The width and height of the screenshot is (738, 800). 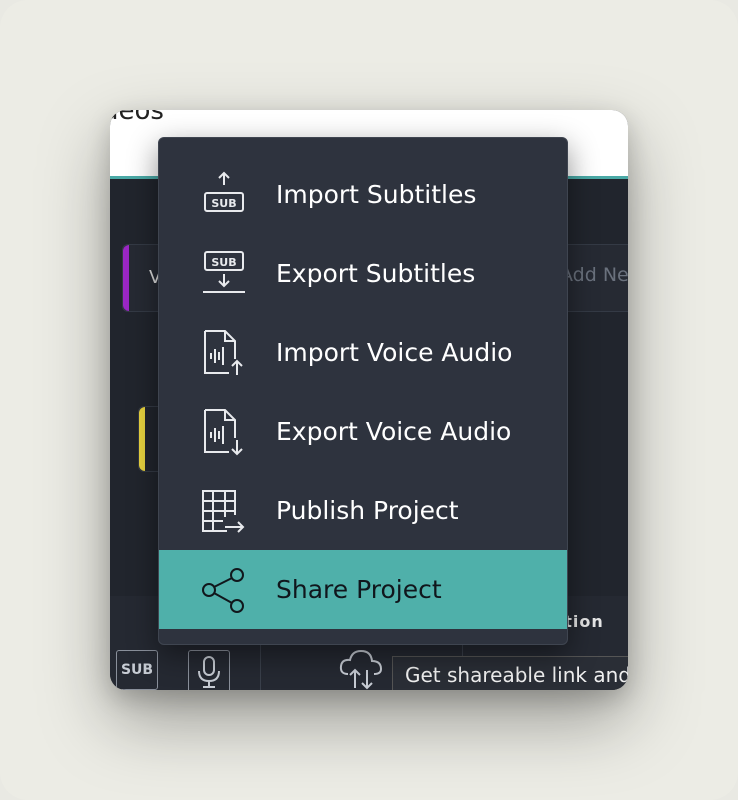 What do you see at coordinates (394, 431) in the screenshot?
I see `menu-item-label: Export Voice Audio` at bounding box center [394, 431].